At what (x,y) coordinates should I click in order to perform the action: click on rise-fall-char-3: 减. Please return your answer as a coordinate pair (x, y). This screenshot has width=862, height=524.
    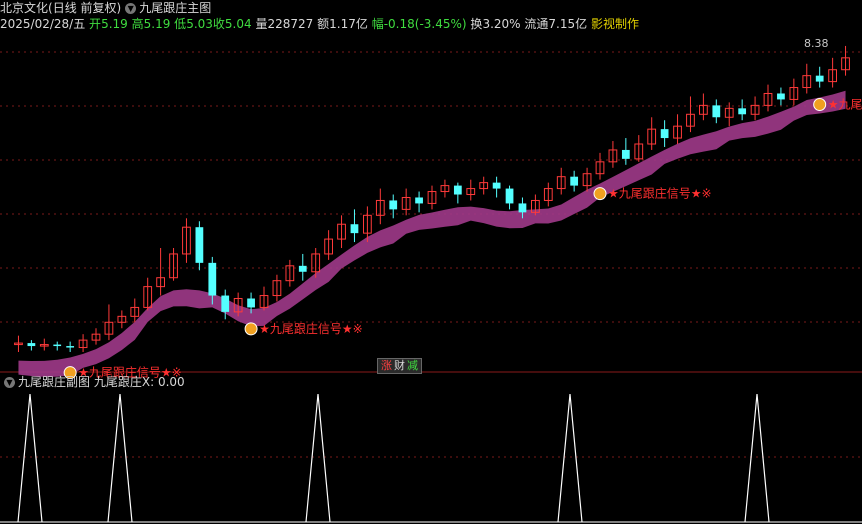
    Looking at the image, I should click on (412, 365).